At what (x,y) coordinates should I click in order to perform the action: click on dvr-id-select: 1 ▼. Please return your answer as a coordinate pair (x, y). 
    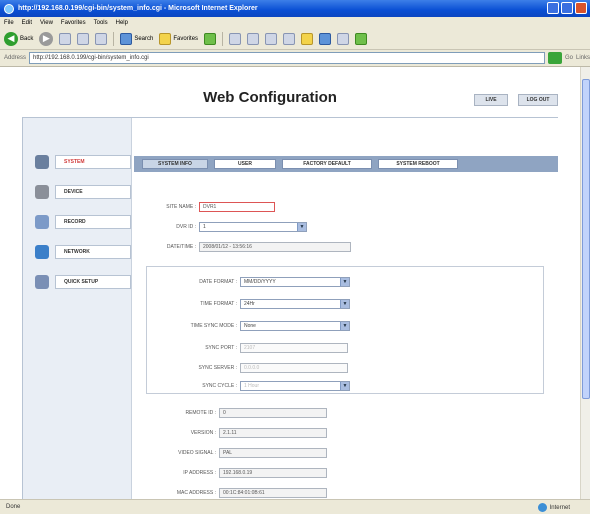
    Looking at the image, I should click on (253, 227).